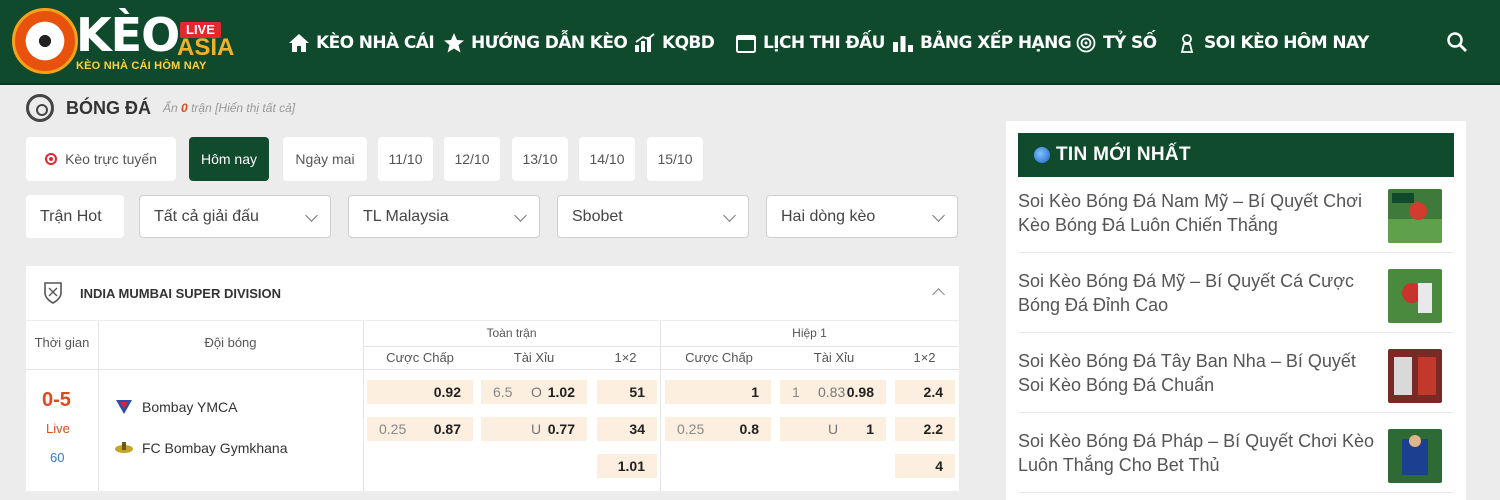 This screenshot has height=500, width=1500. I want to click on tab-keo-truc-tuyen: Kèo trực tuyến, so click(101, 159).